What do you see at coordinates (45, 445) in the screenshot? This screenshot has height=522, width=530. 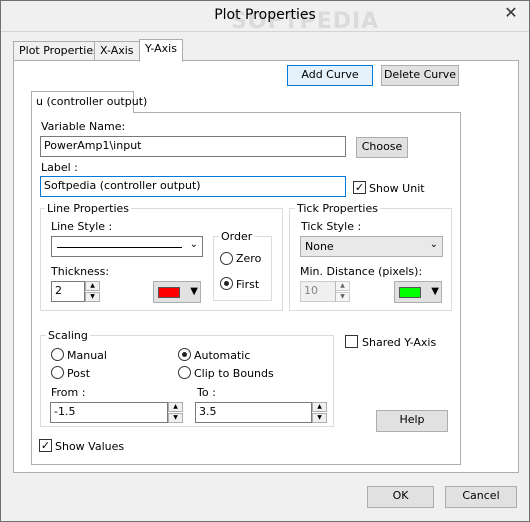 I see `show-values-checkbox: ✓` at bounding box center [45, 445].